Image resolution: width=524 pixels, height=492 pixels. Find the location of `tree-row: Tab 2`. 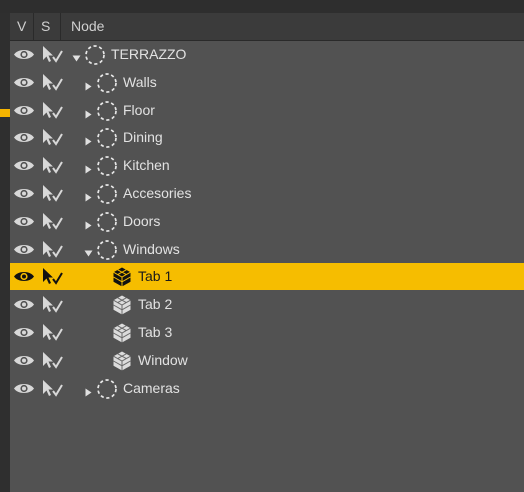

tree-row: Tab 2 is located at coordinates (267, 304).